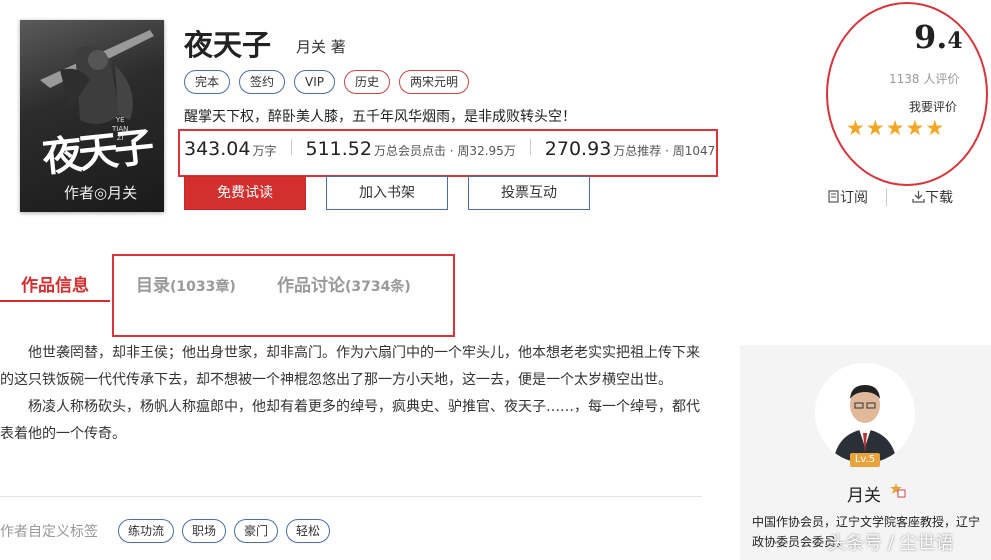 This screenshot has width=991, height=560. I want to click on tab-book-info: 作品信息, so click(55, 283).